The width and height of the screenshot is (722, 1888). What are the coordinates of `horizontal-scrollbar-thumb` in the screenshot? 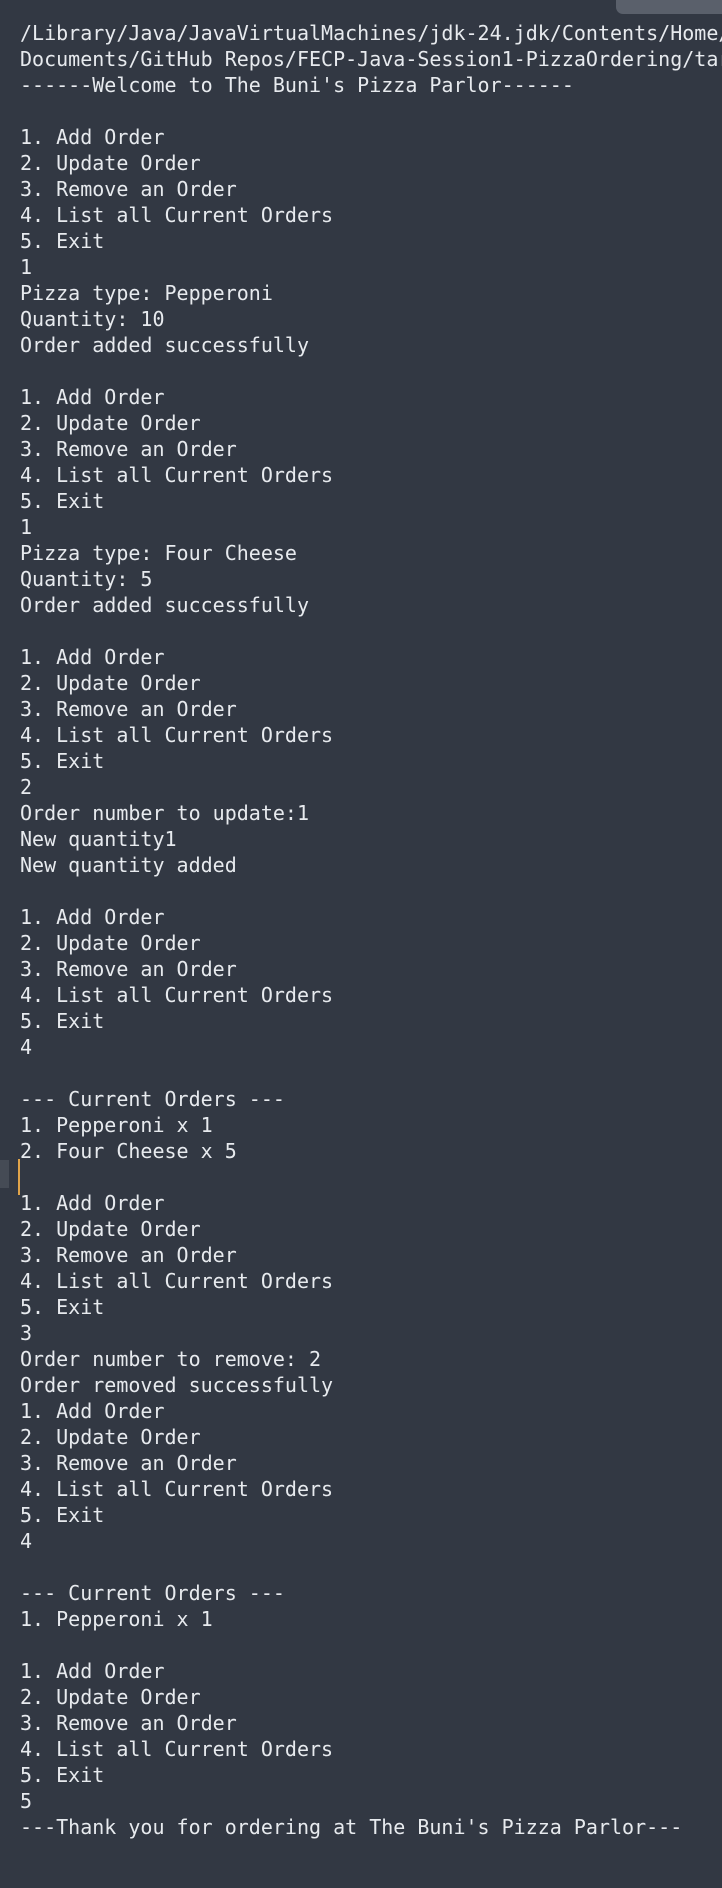 It's located at (669, 7).